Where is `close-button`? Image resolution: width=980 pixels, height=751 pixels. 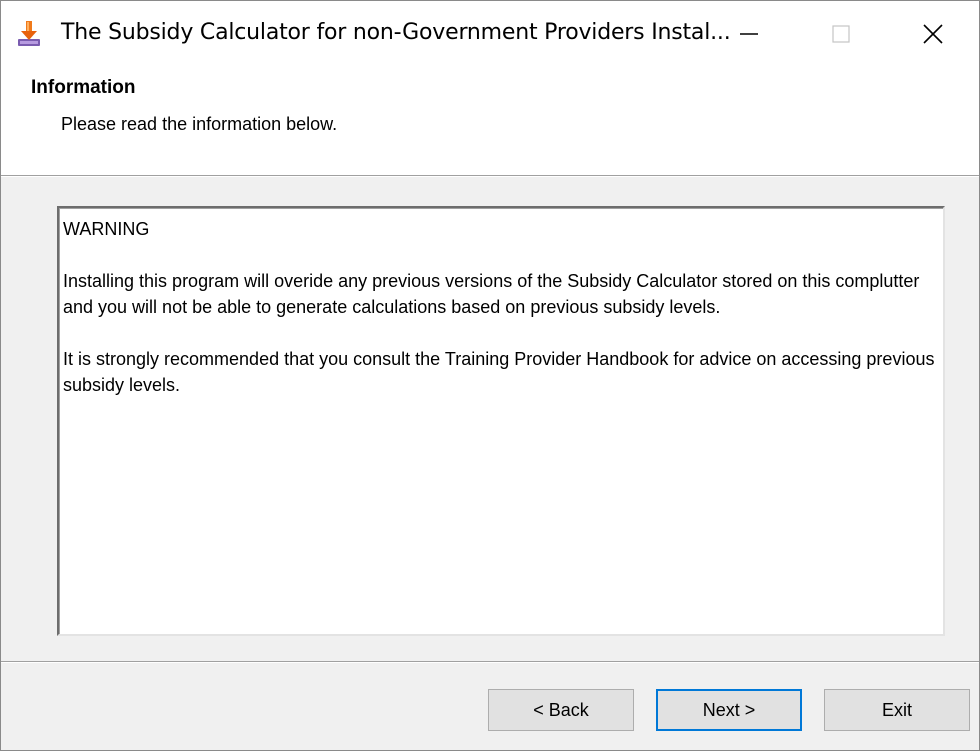 close-button is located at coordinates (933, 34).